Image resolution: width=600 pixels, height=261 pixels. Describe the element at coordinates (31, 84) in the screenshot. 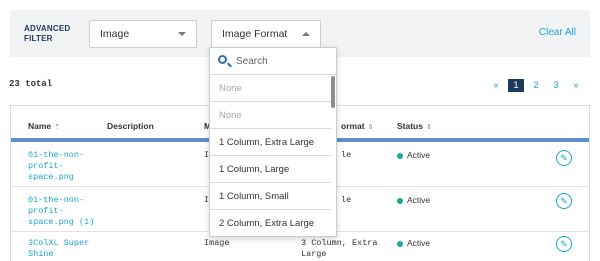

I see `total-count: 23 total` at that location.